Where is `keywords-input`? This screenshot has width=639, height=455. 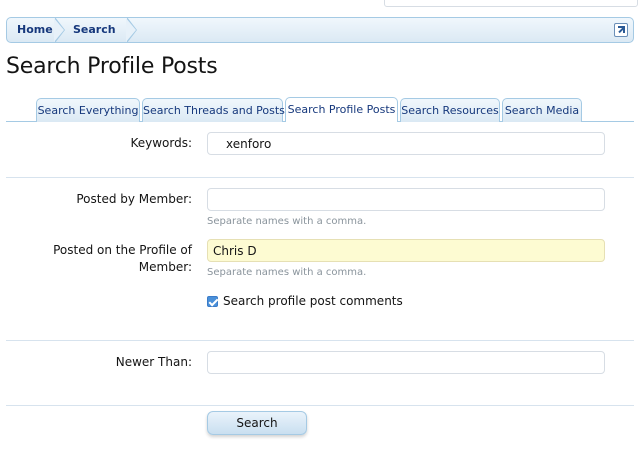
keywords-input is located at coordinates (406, 143).